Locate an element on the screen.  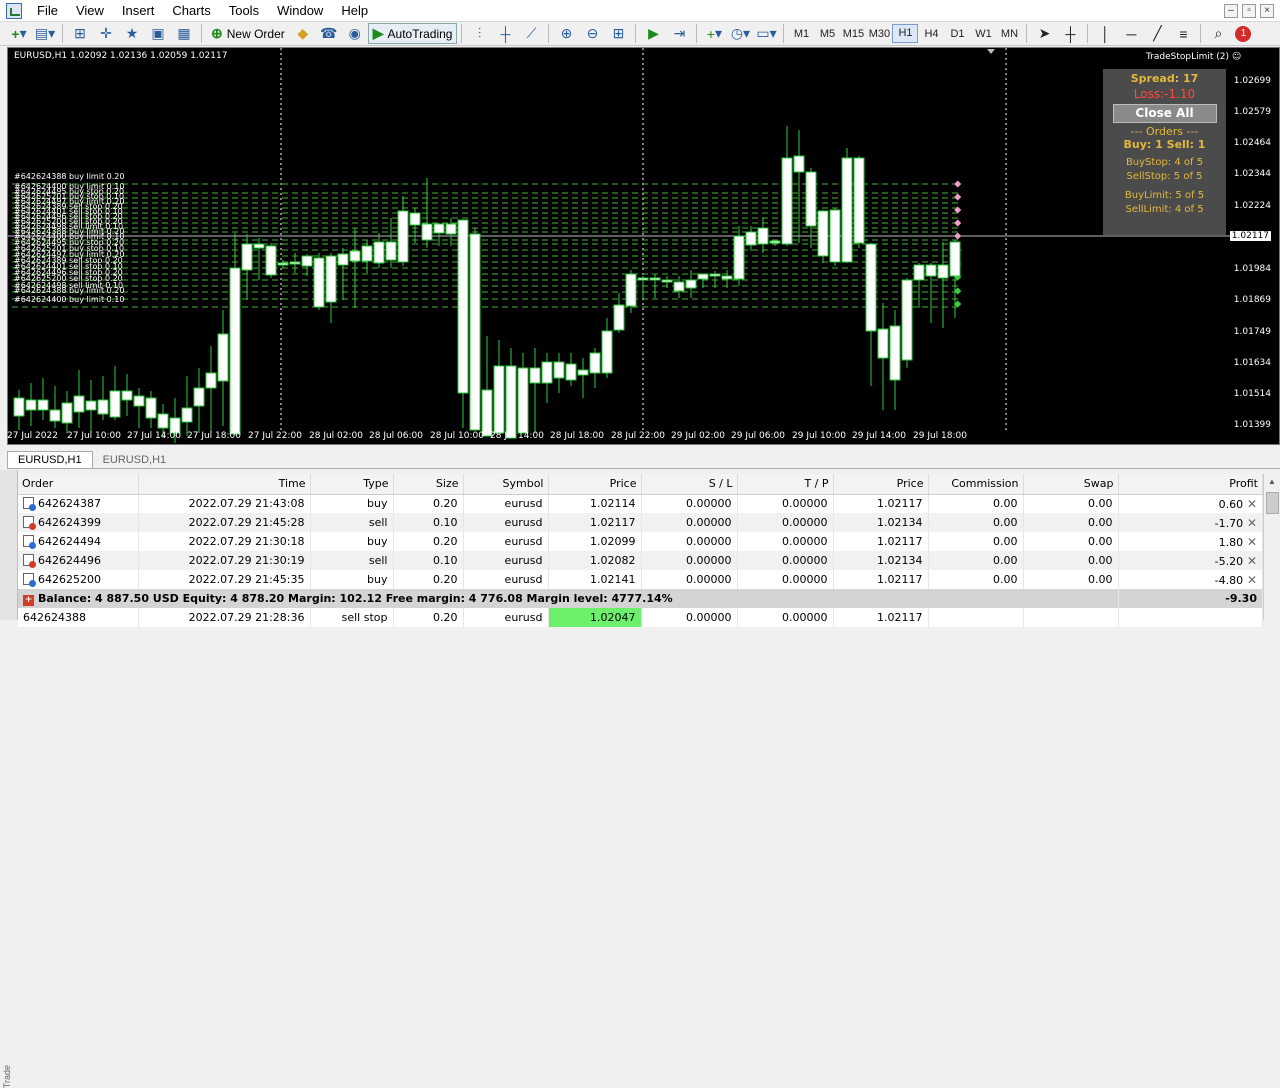
balance-icon: + is located at coordinates (28, 600).